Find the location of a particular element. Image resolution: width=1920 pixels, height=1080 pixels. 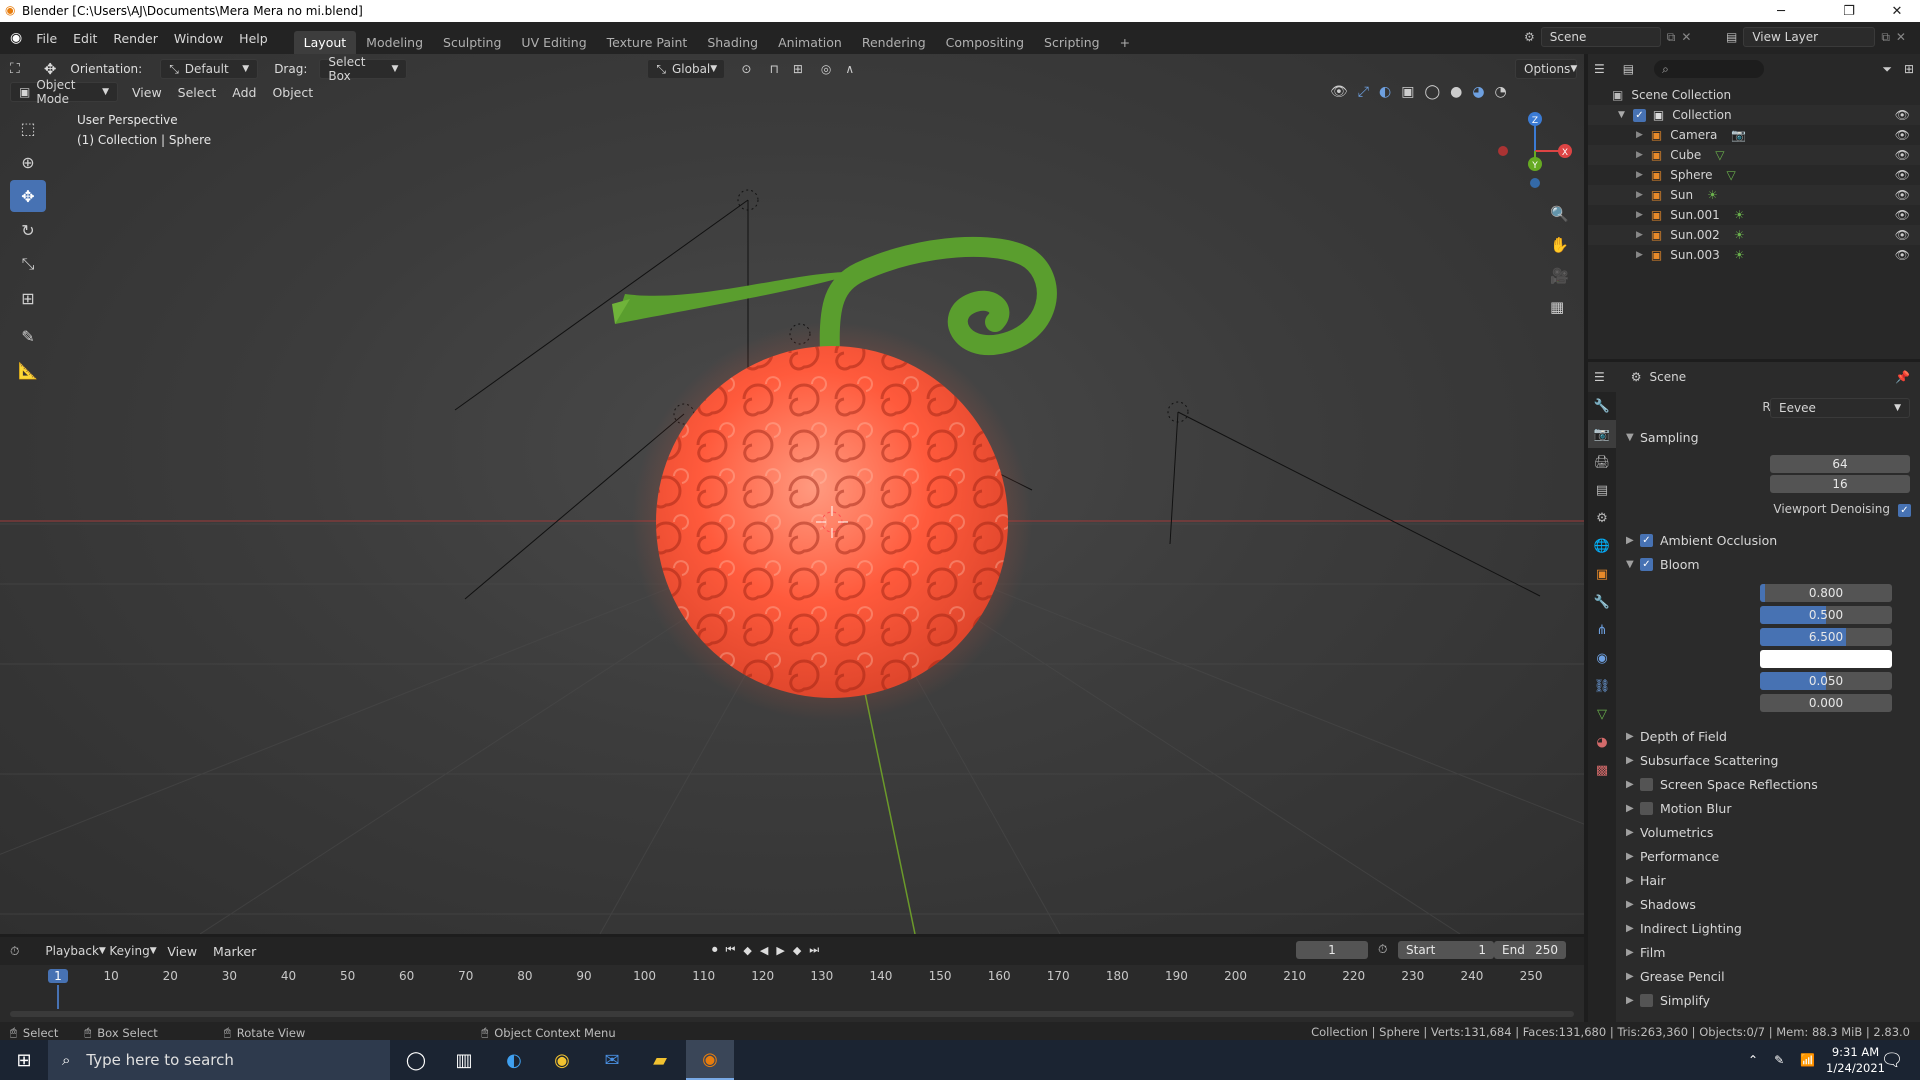

outliner-row-sun-002: ▶ ▣ Sun.002 ☀ 👁 is located at coordinates (1754, 235).